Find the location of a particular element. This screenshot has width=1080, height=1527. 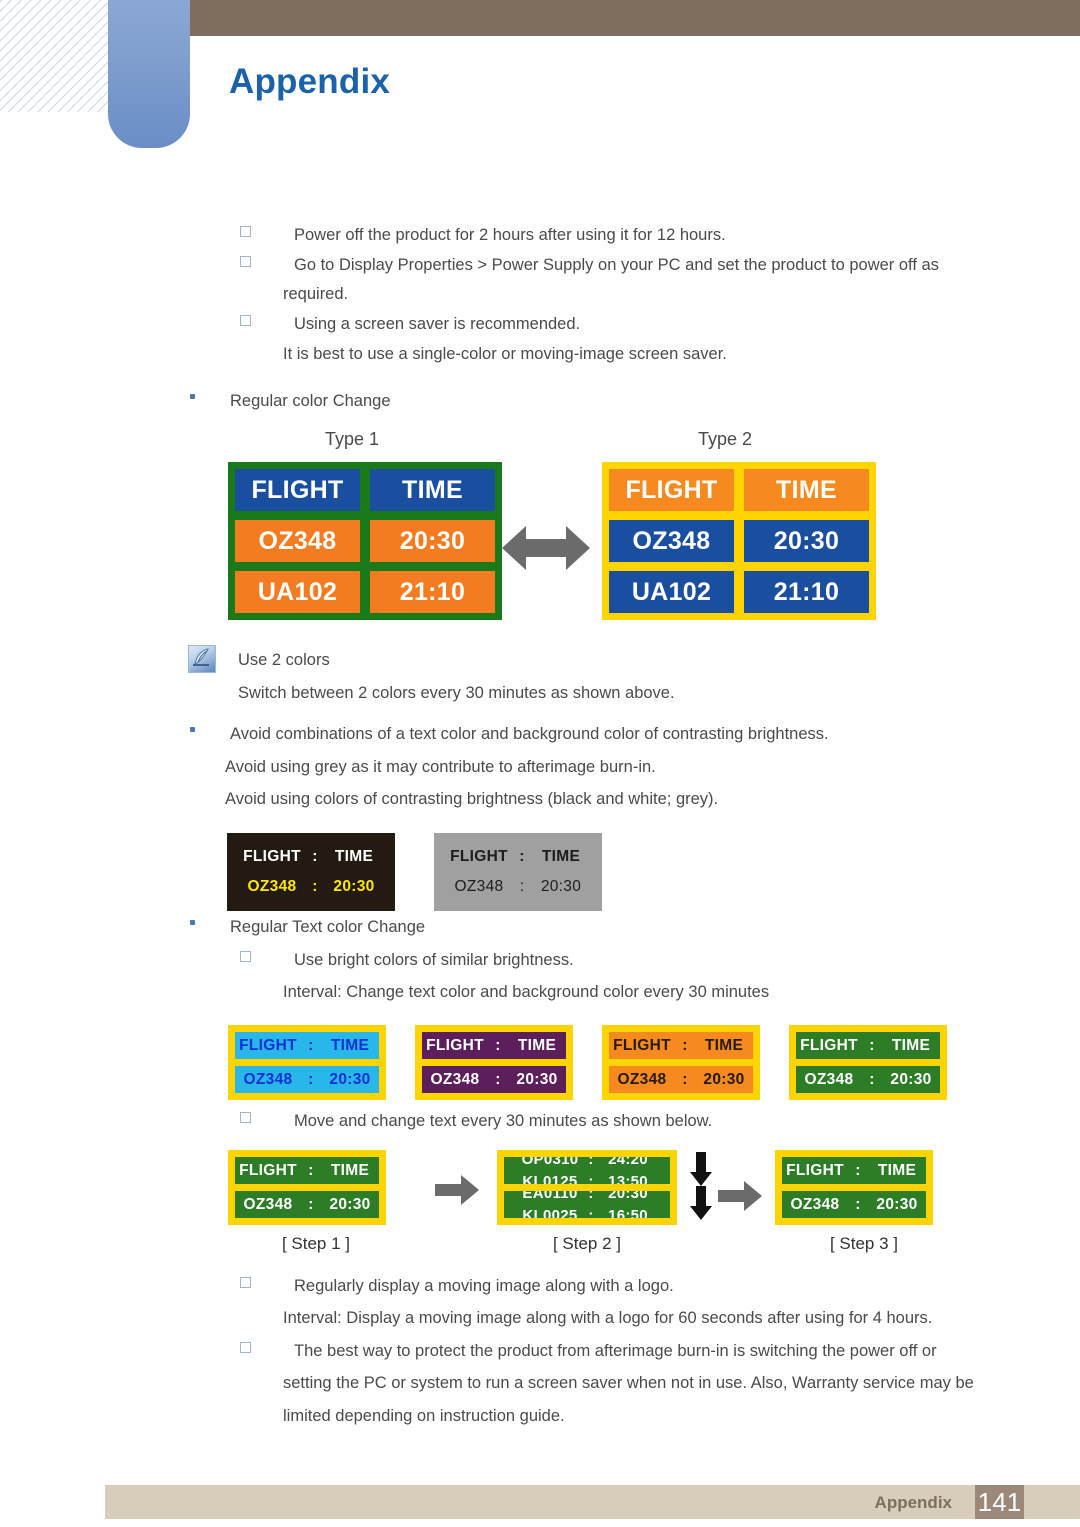

page-number: 141 is located at coordinates (999, 1502).